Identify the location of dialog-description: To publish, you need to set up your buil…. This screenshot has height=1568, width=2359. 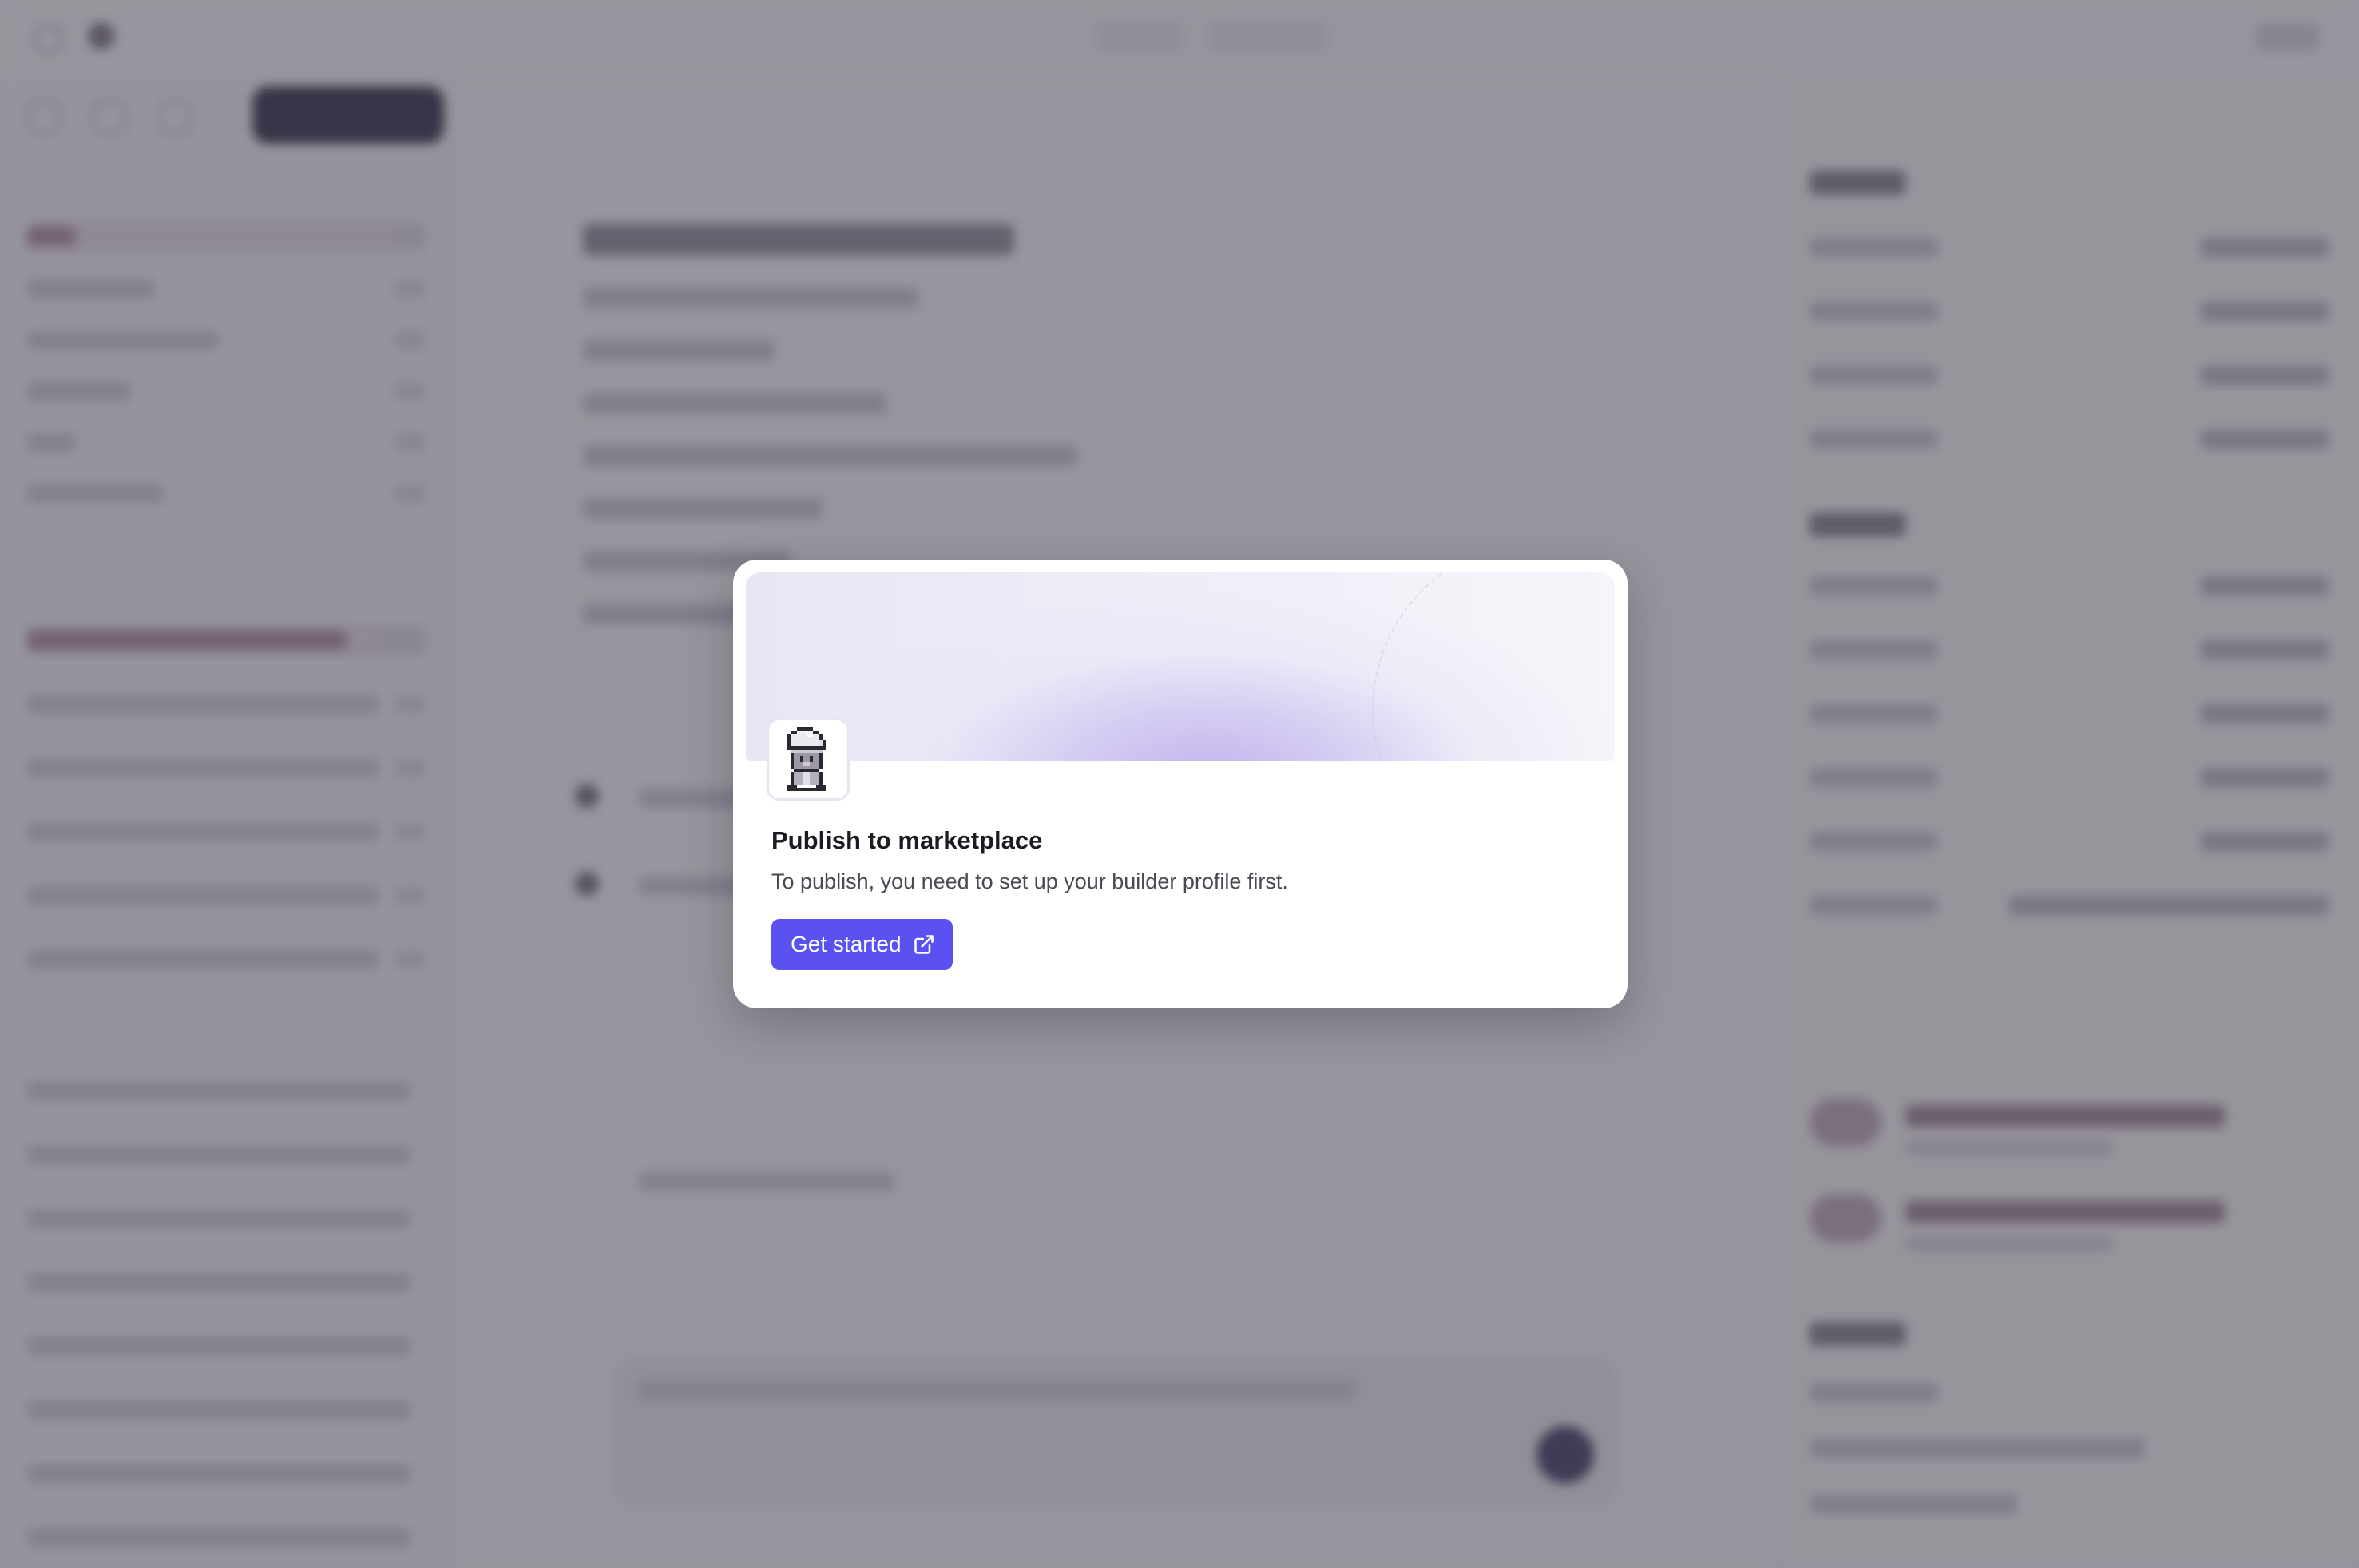
(1029, 881).